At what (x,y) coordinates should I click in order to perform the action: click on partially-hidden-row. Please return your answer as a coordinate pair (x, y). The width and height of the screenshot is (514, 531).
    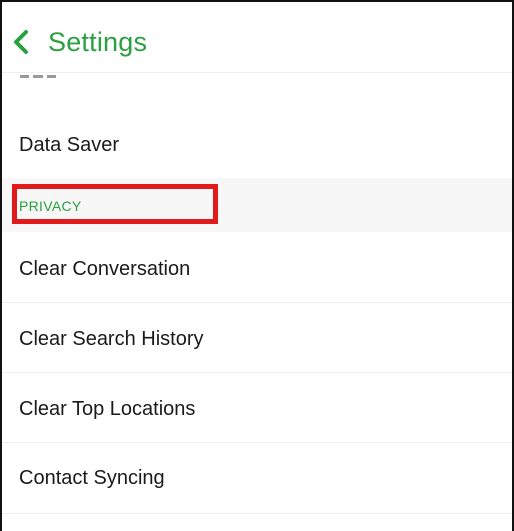
    Looking at the image, I should click on (257, 91).